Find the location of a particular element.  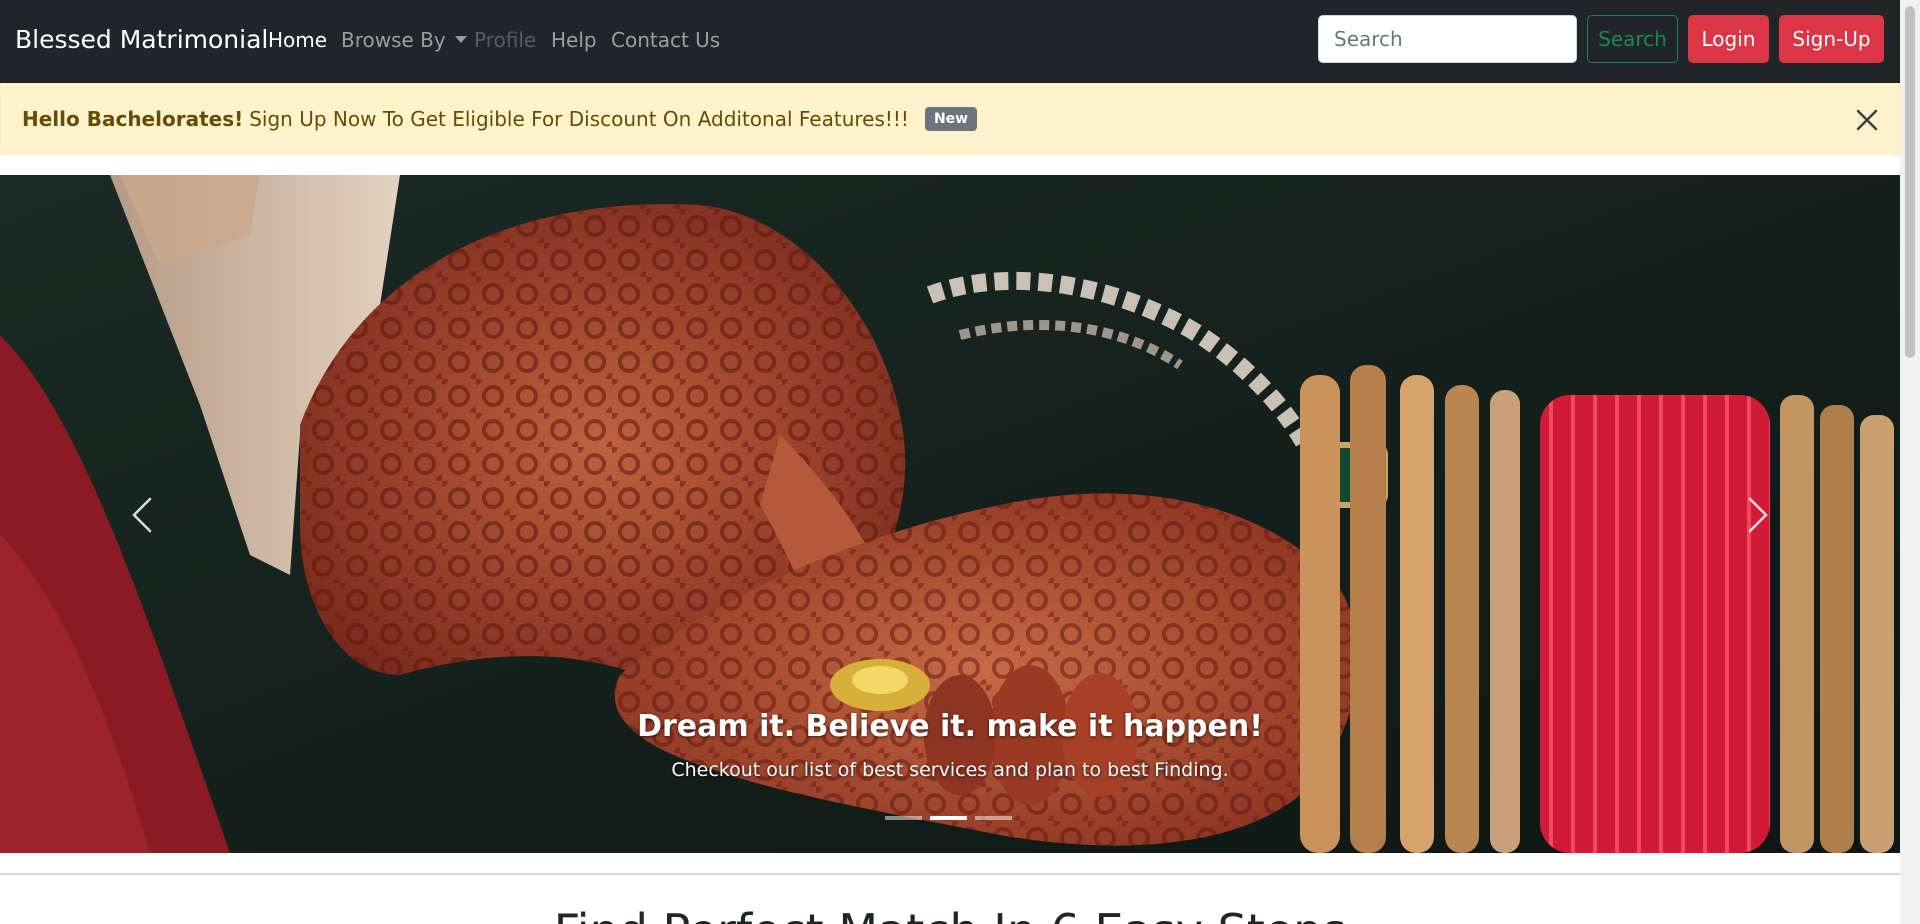

nav-home: Home is located at coordinates (297, 40).